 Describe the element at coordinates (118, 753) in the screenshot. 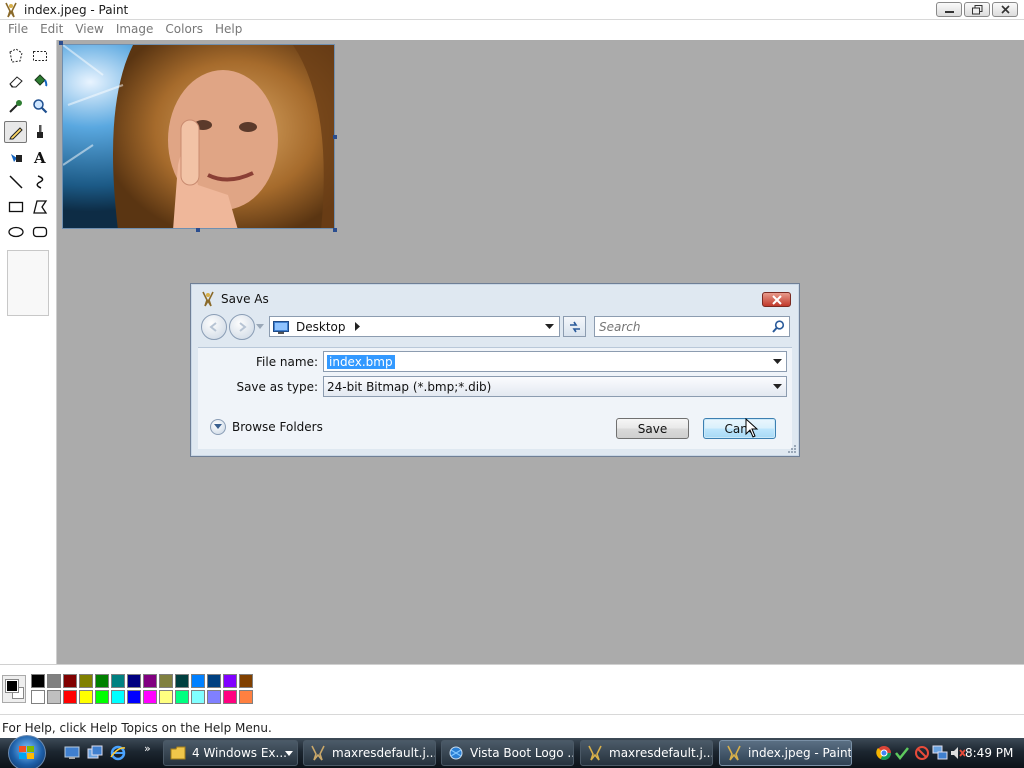

I see `internet-explorer-icon` at that location.